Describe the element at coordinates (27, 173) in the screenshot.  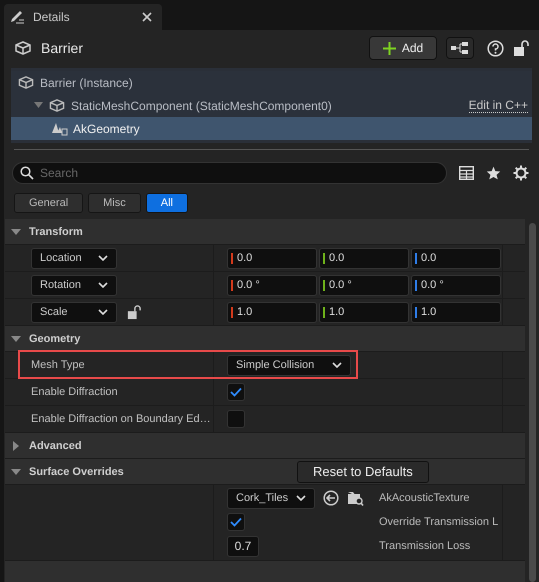
I see `search-icon` at that location.